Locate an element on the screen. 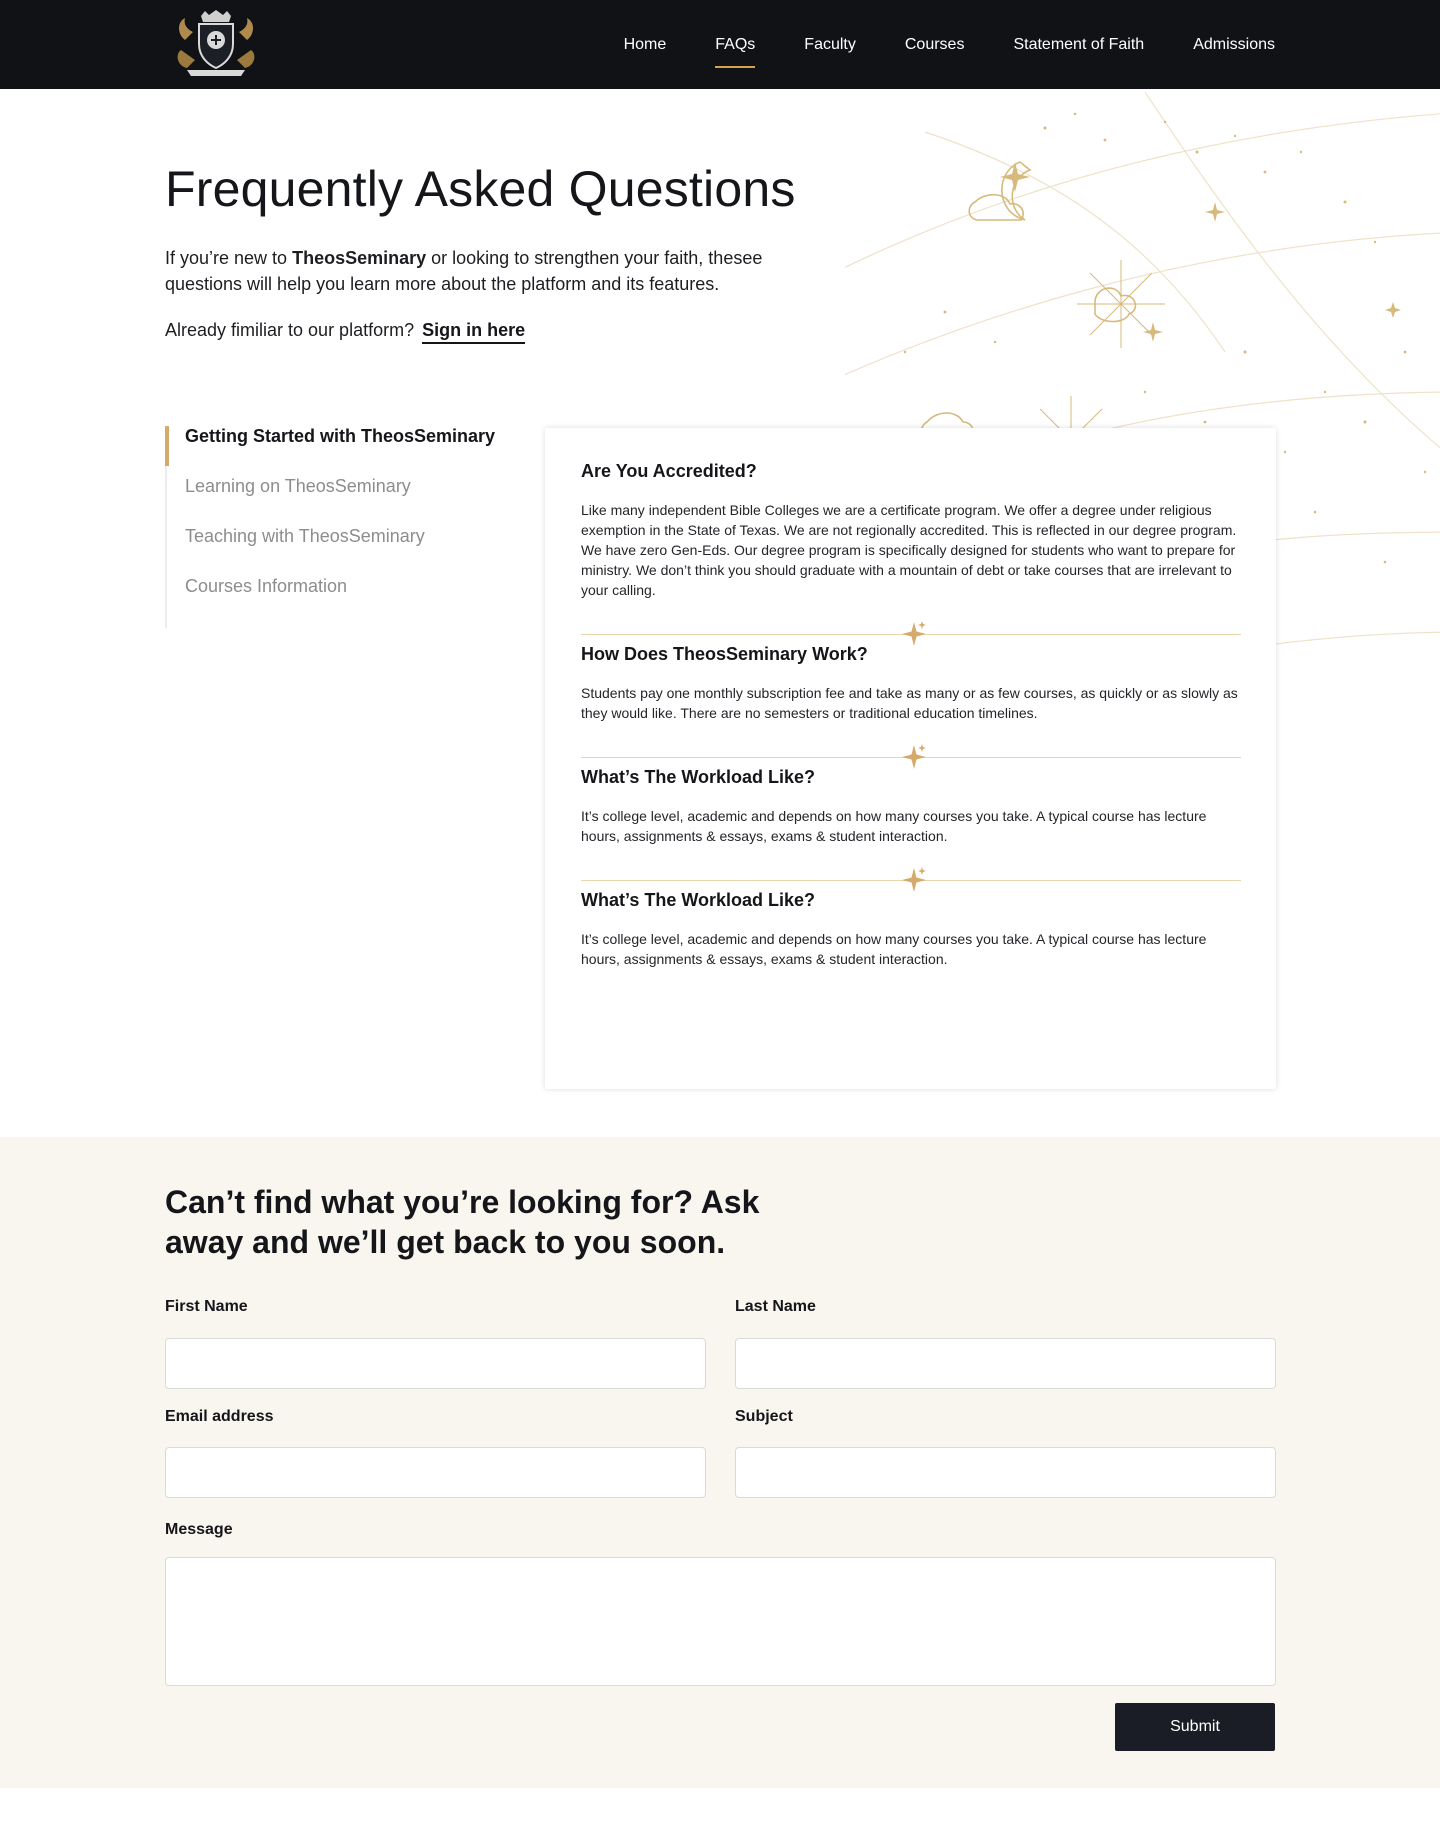 Image resolution: width=1440 pixels, height=1848 pixels. crest-logo is located at coordinates (216, 44).